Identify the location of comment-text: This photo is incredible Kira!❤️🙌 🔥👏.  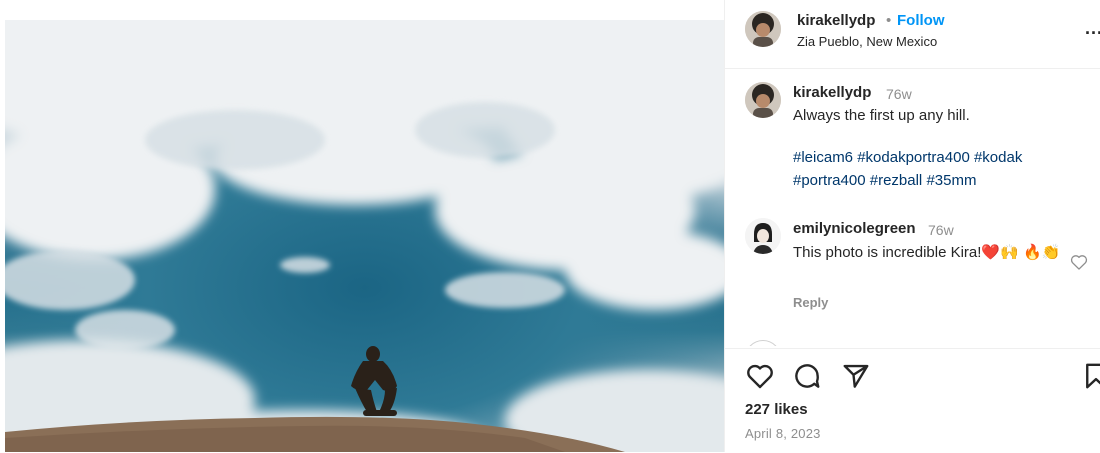
(927, 252).